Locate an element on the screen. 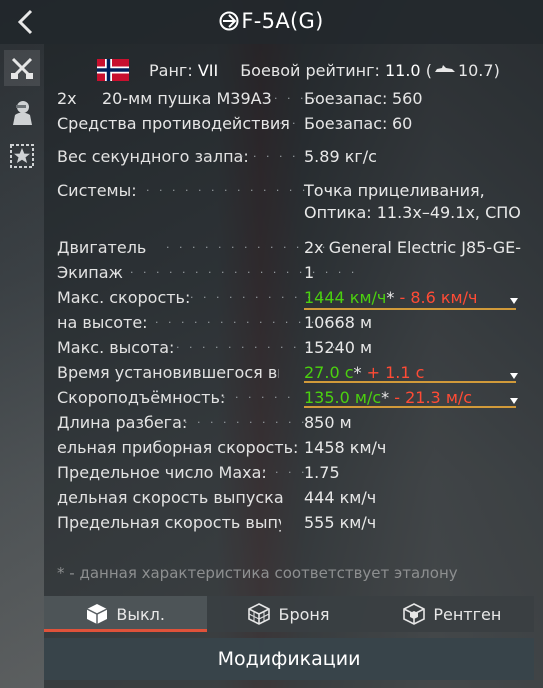 The height and width of the screenshot is (688, 543). header-bar: F-5A(G) is located at coordinates (271, 22).